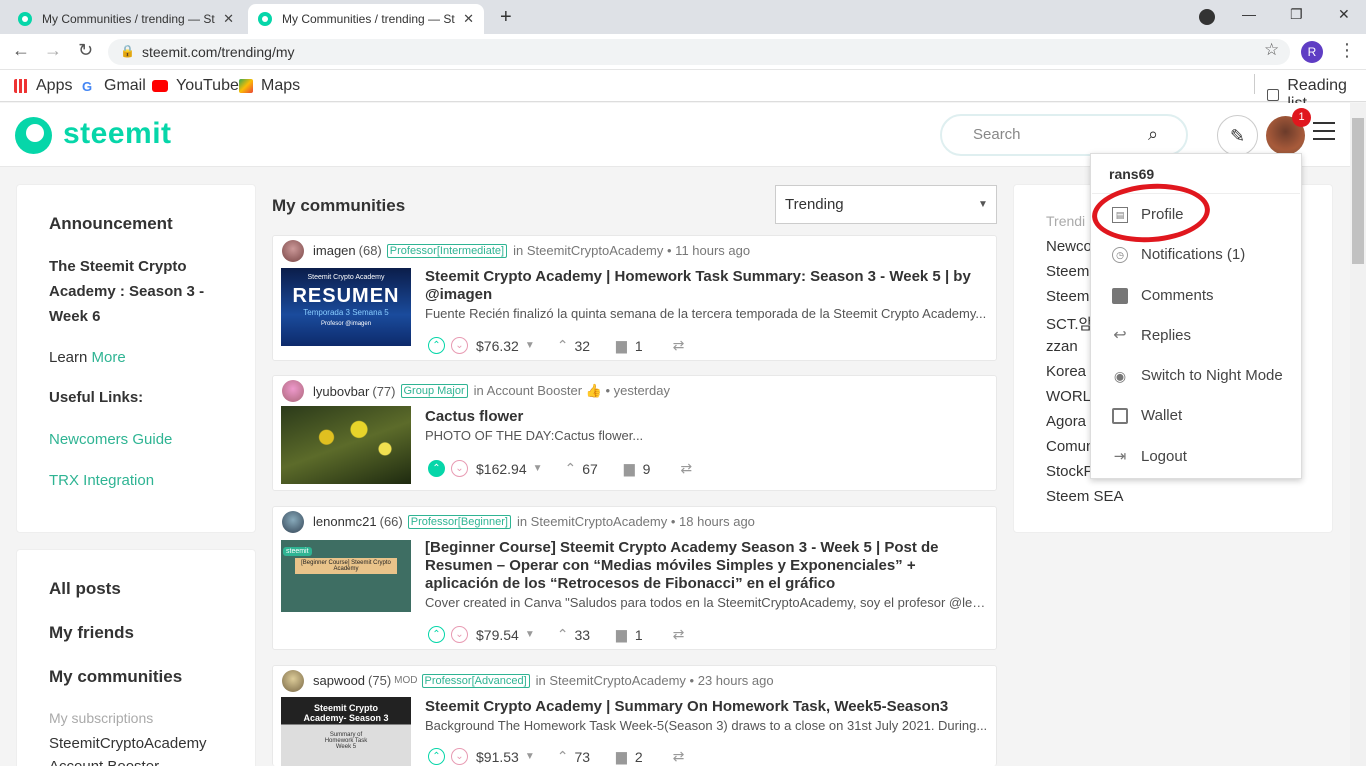 The width and height of the screenshot is (1366, 766). Describe the element at coordinates (572, 391) in the screenshot. I see `community-link: in Account Booster 👍 • yesterday` at that location.